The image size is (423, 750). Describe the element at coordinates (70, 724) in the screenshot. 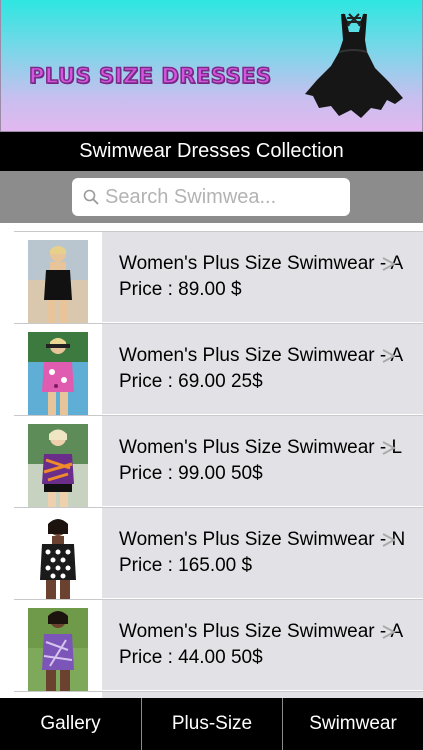

I see `tab-gallery: Gallery` at that location.